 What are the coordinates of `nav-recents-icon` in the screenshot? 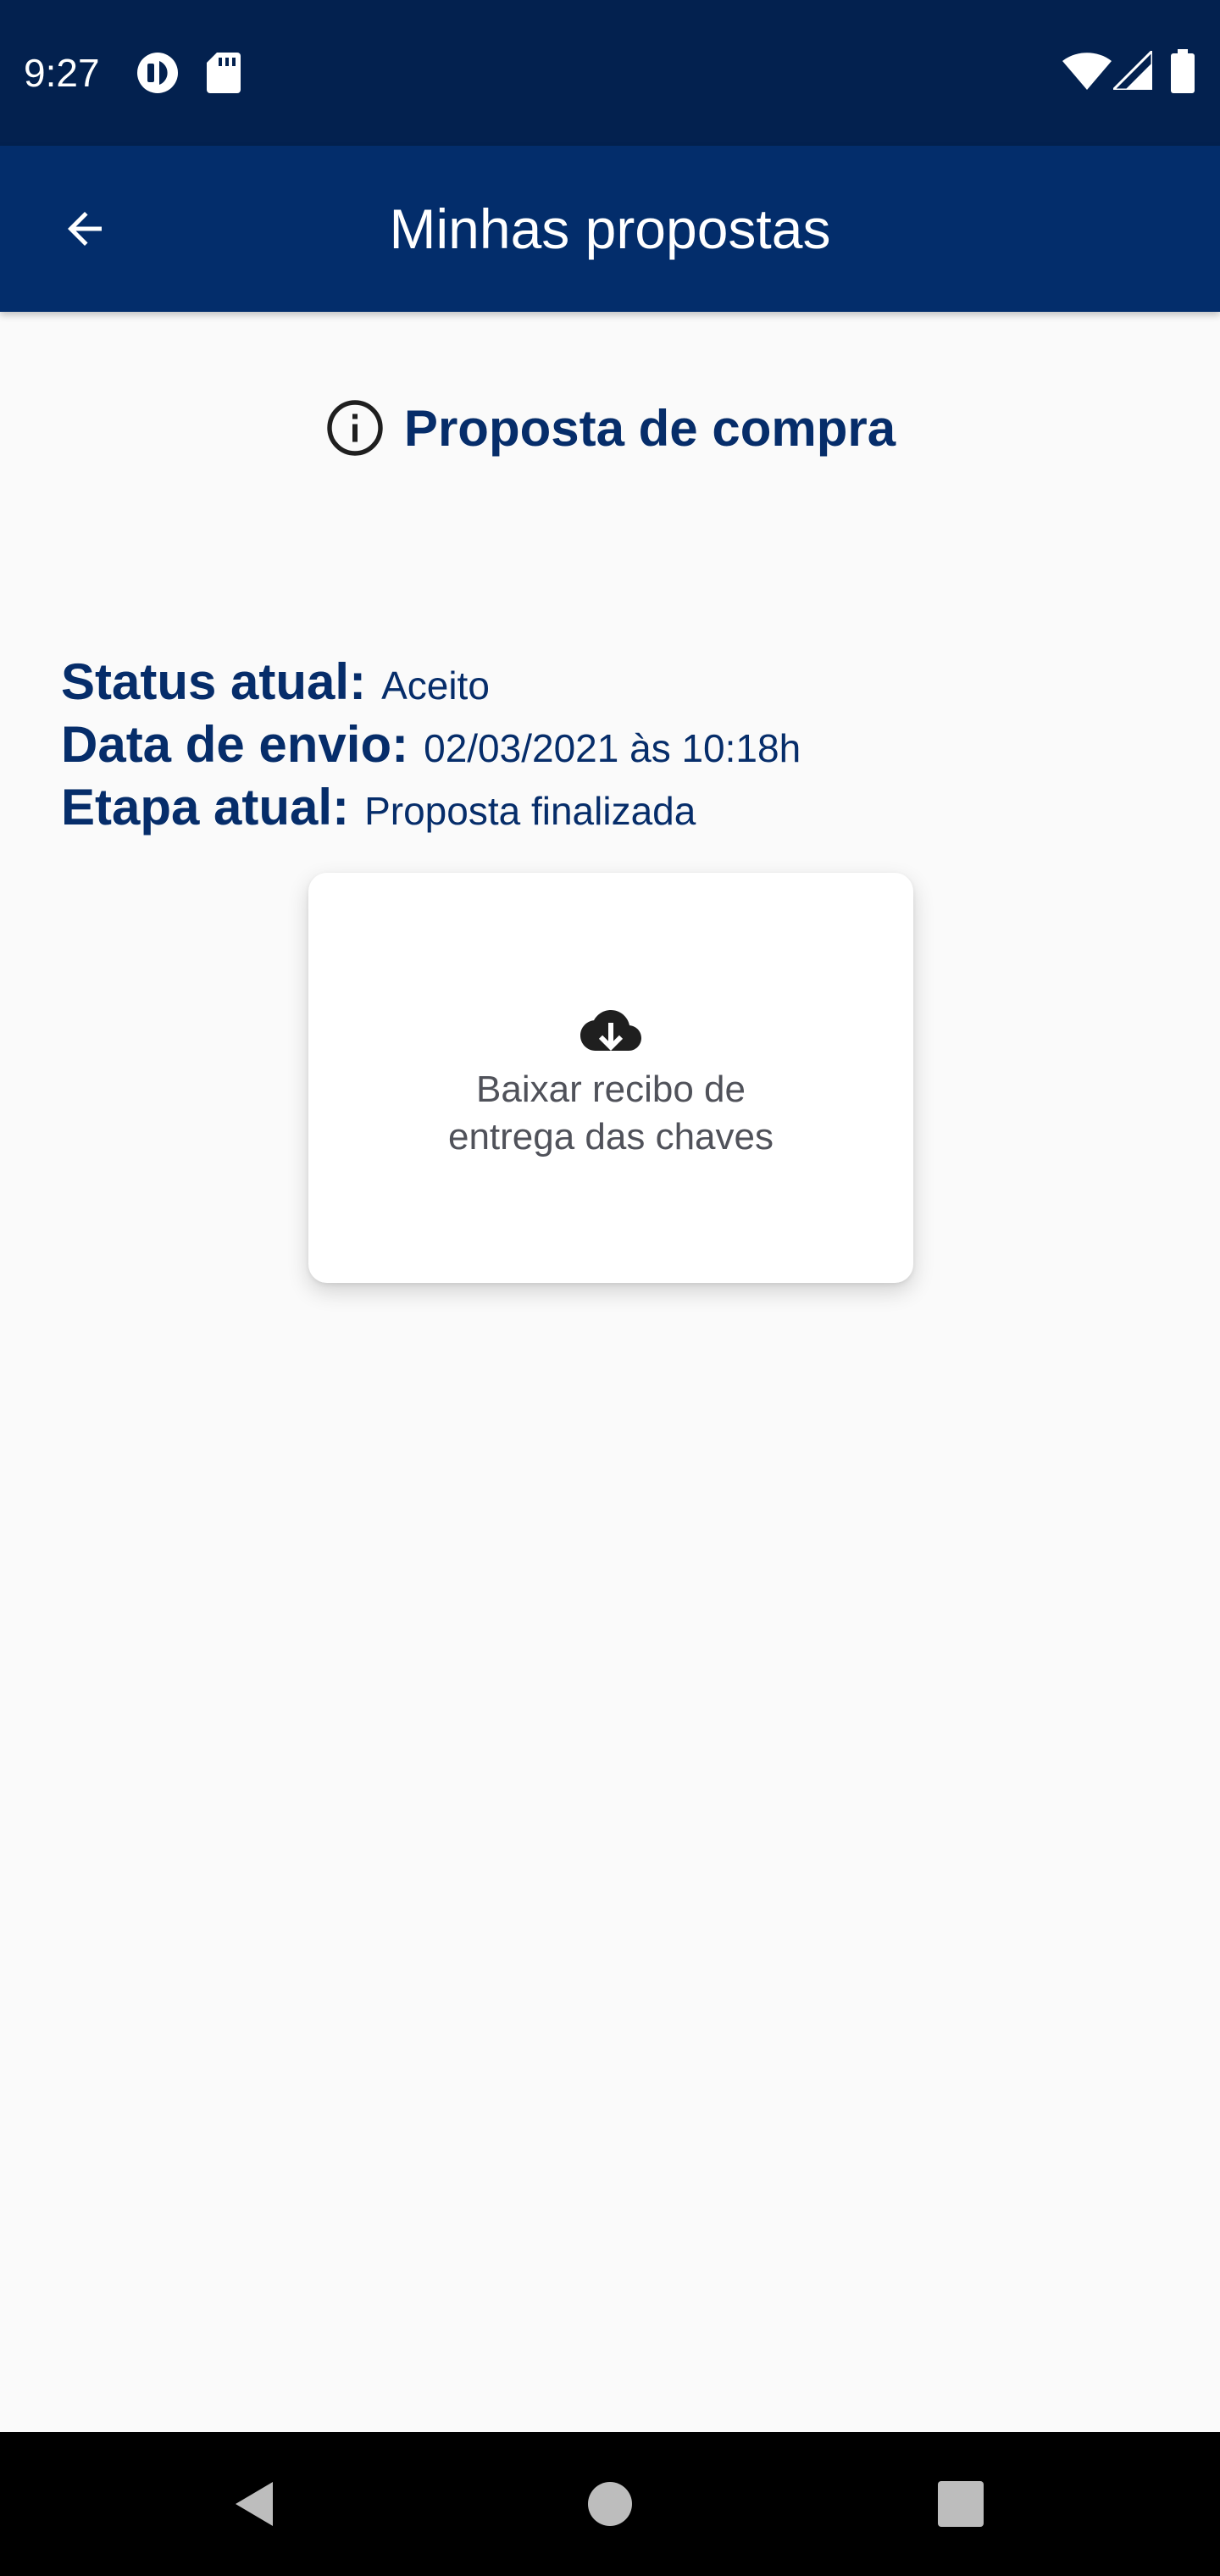 It's located at (961, 2504).